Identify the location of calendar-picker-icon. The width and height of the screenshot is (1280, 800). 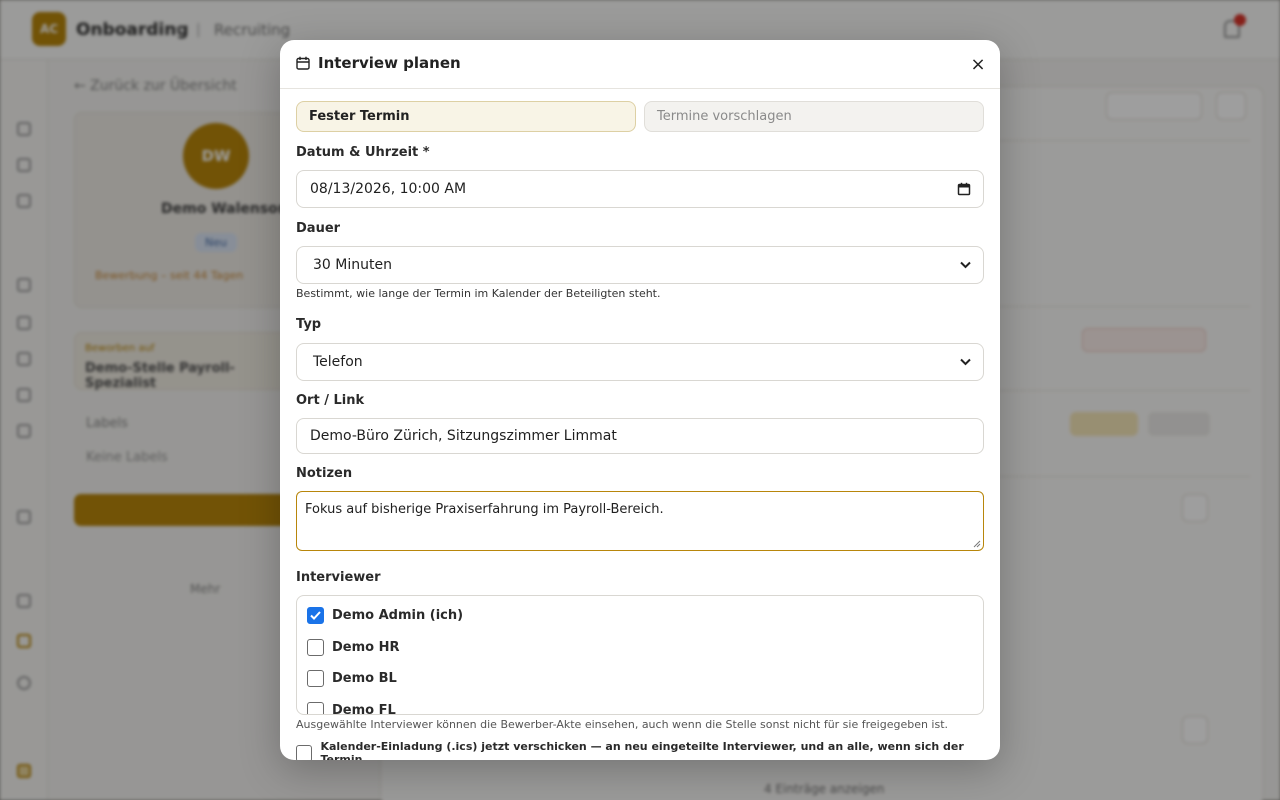
(964, 189).